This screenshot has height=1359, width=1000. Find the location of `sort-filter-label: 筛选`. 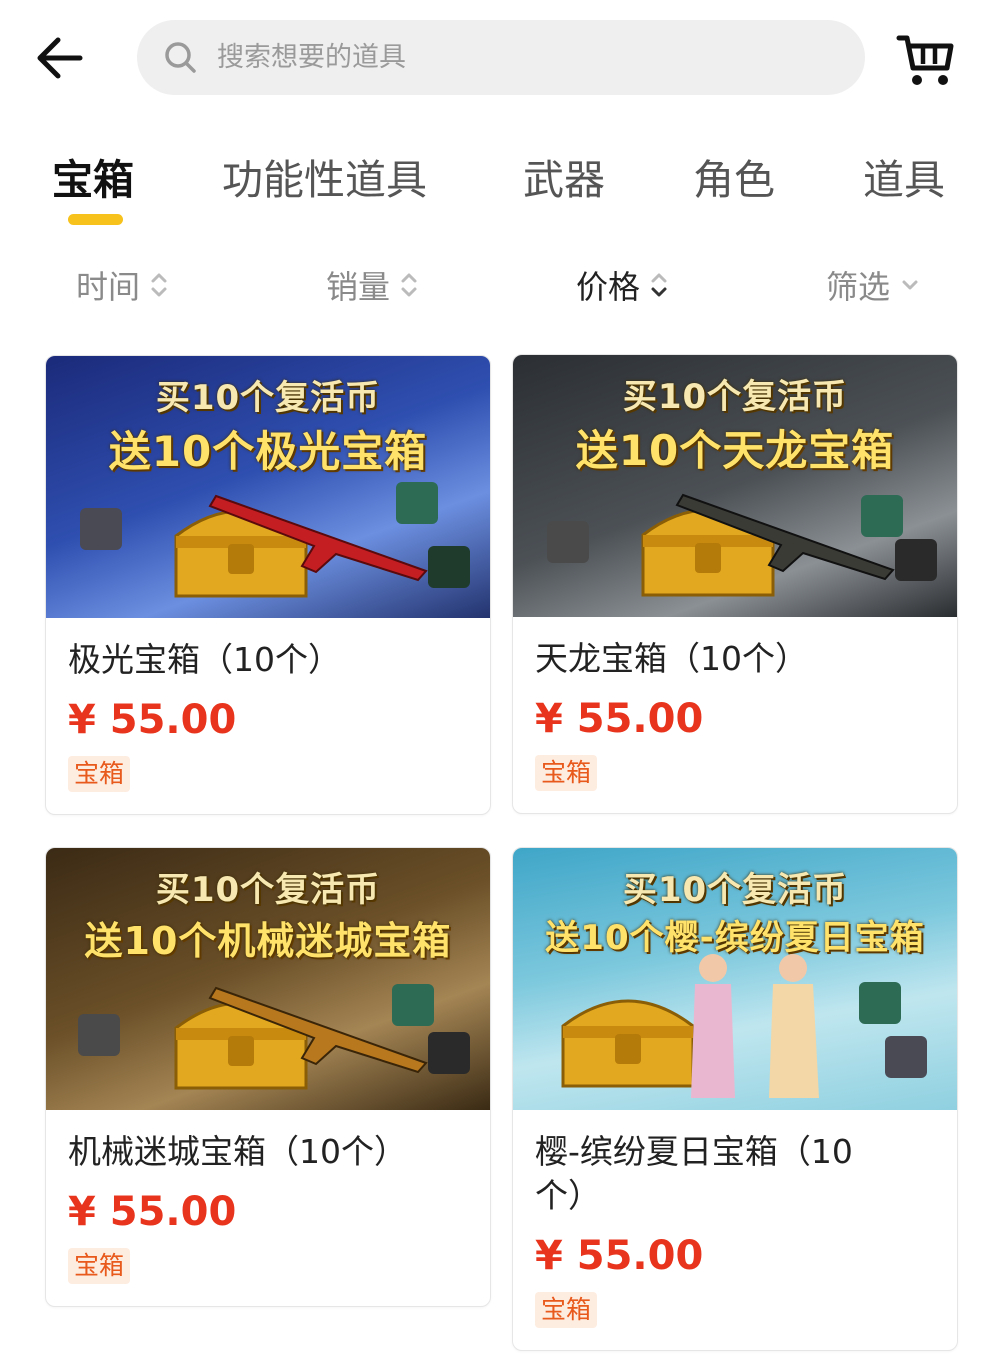

sort-filter-label: 筛选 is located at coordinates (858, 287).